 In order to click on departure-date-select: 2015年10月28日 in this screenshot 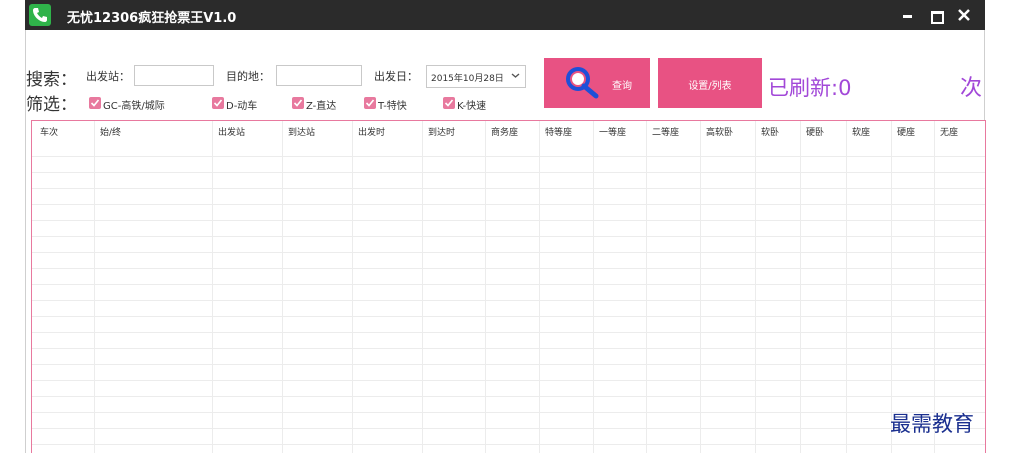, I will do `click(476, 76)`.